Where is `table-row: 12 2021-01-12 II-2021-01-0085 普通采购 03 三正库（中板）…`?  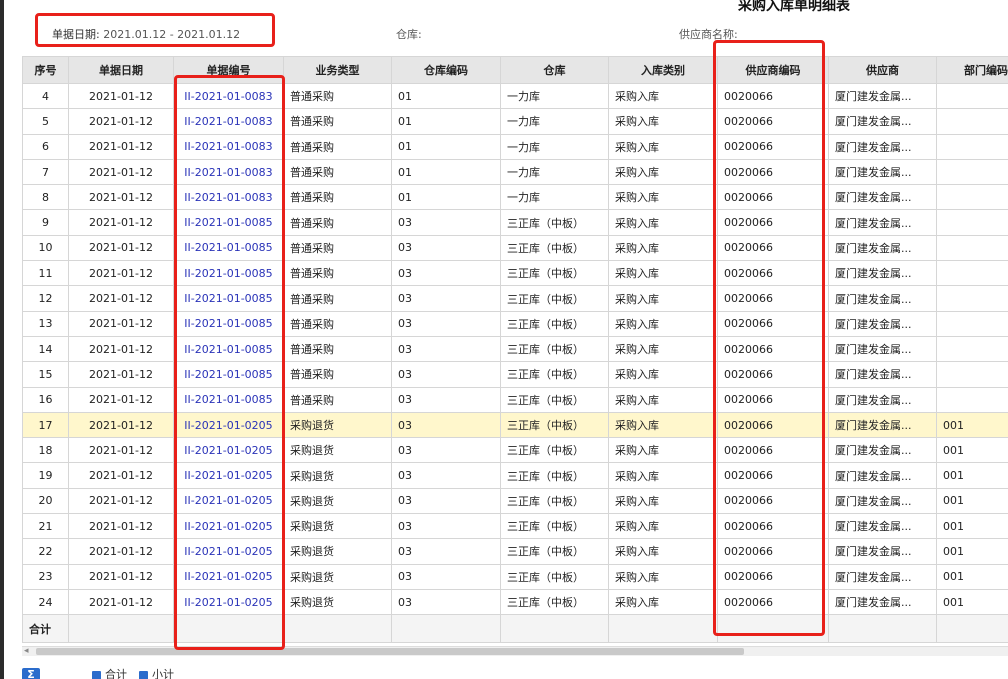
table-row: 12 2021-01-12 II-2021-01-0085 普通采购 03 三正库（中板）… is located at coordinates (515, 298).